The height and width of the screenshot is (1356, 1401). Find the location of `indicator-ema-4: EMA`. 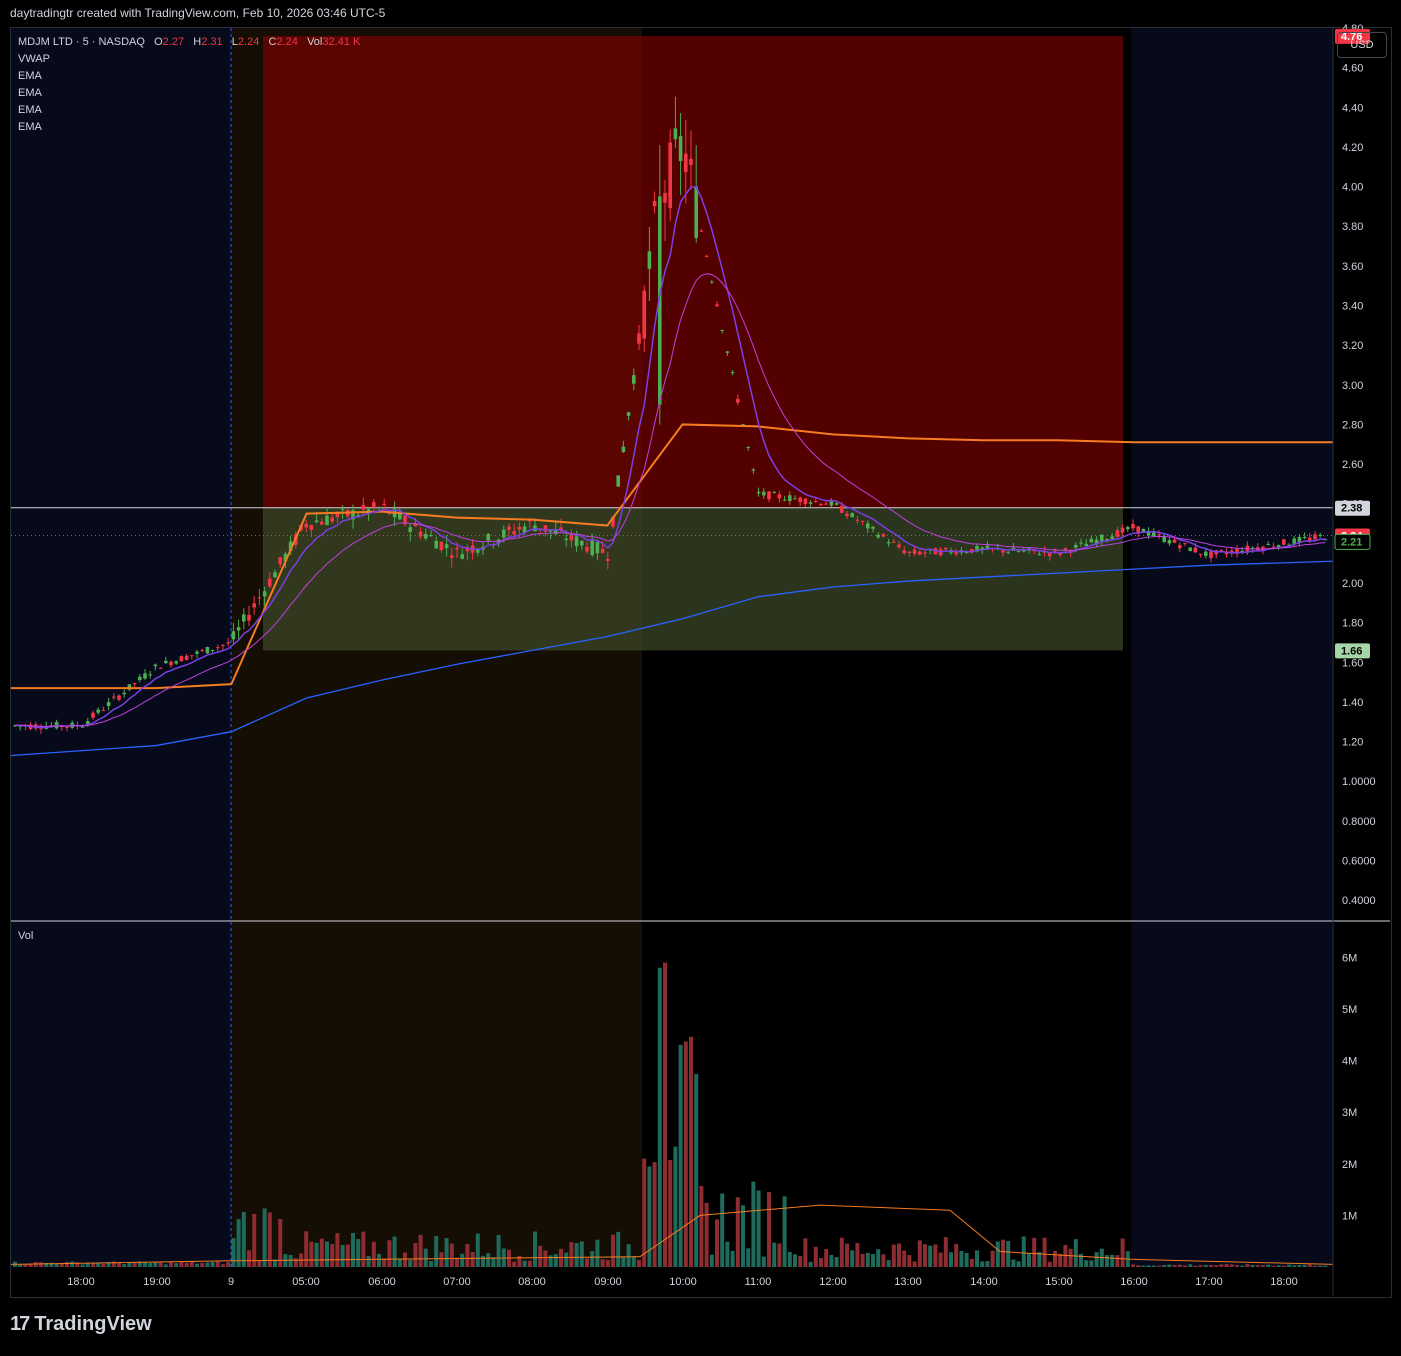

indicator-ema-4: EMA is located at coordinates (189, 127).